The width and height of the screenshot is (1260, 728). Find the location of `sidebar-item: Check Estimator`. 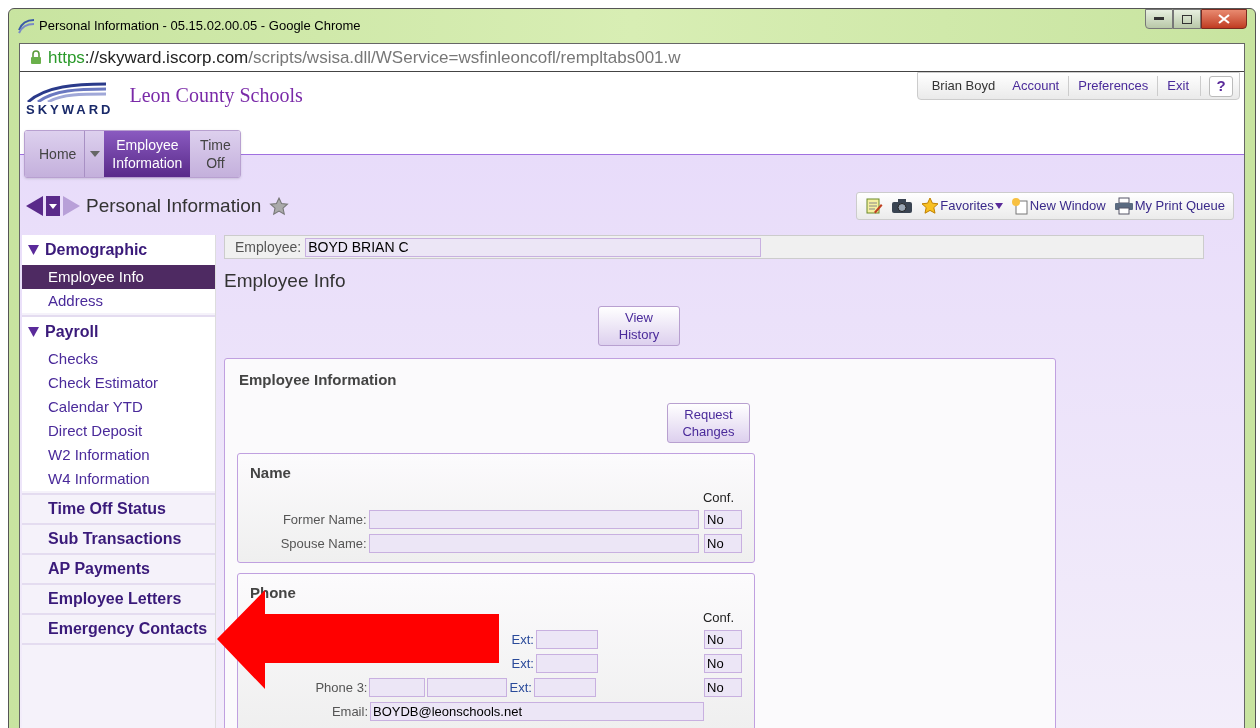

sidebar-item: Check Estimator is located at coordinates (118, 383).